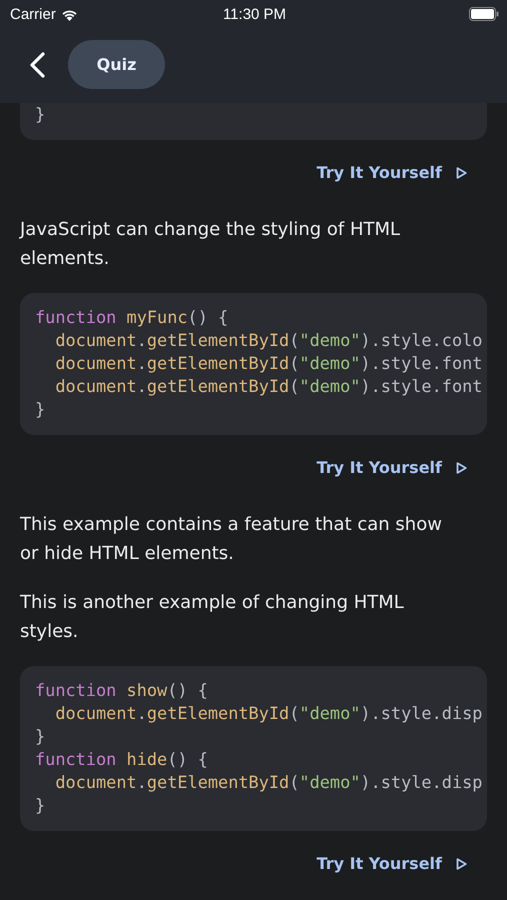 The height and width of the screenshot is (900, 507). Describe the element at coordinates (116, 64) in the screenshot. I see `quiz-tab: Quiz` at that location.